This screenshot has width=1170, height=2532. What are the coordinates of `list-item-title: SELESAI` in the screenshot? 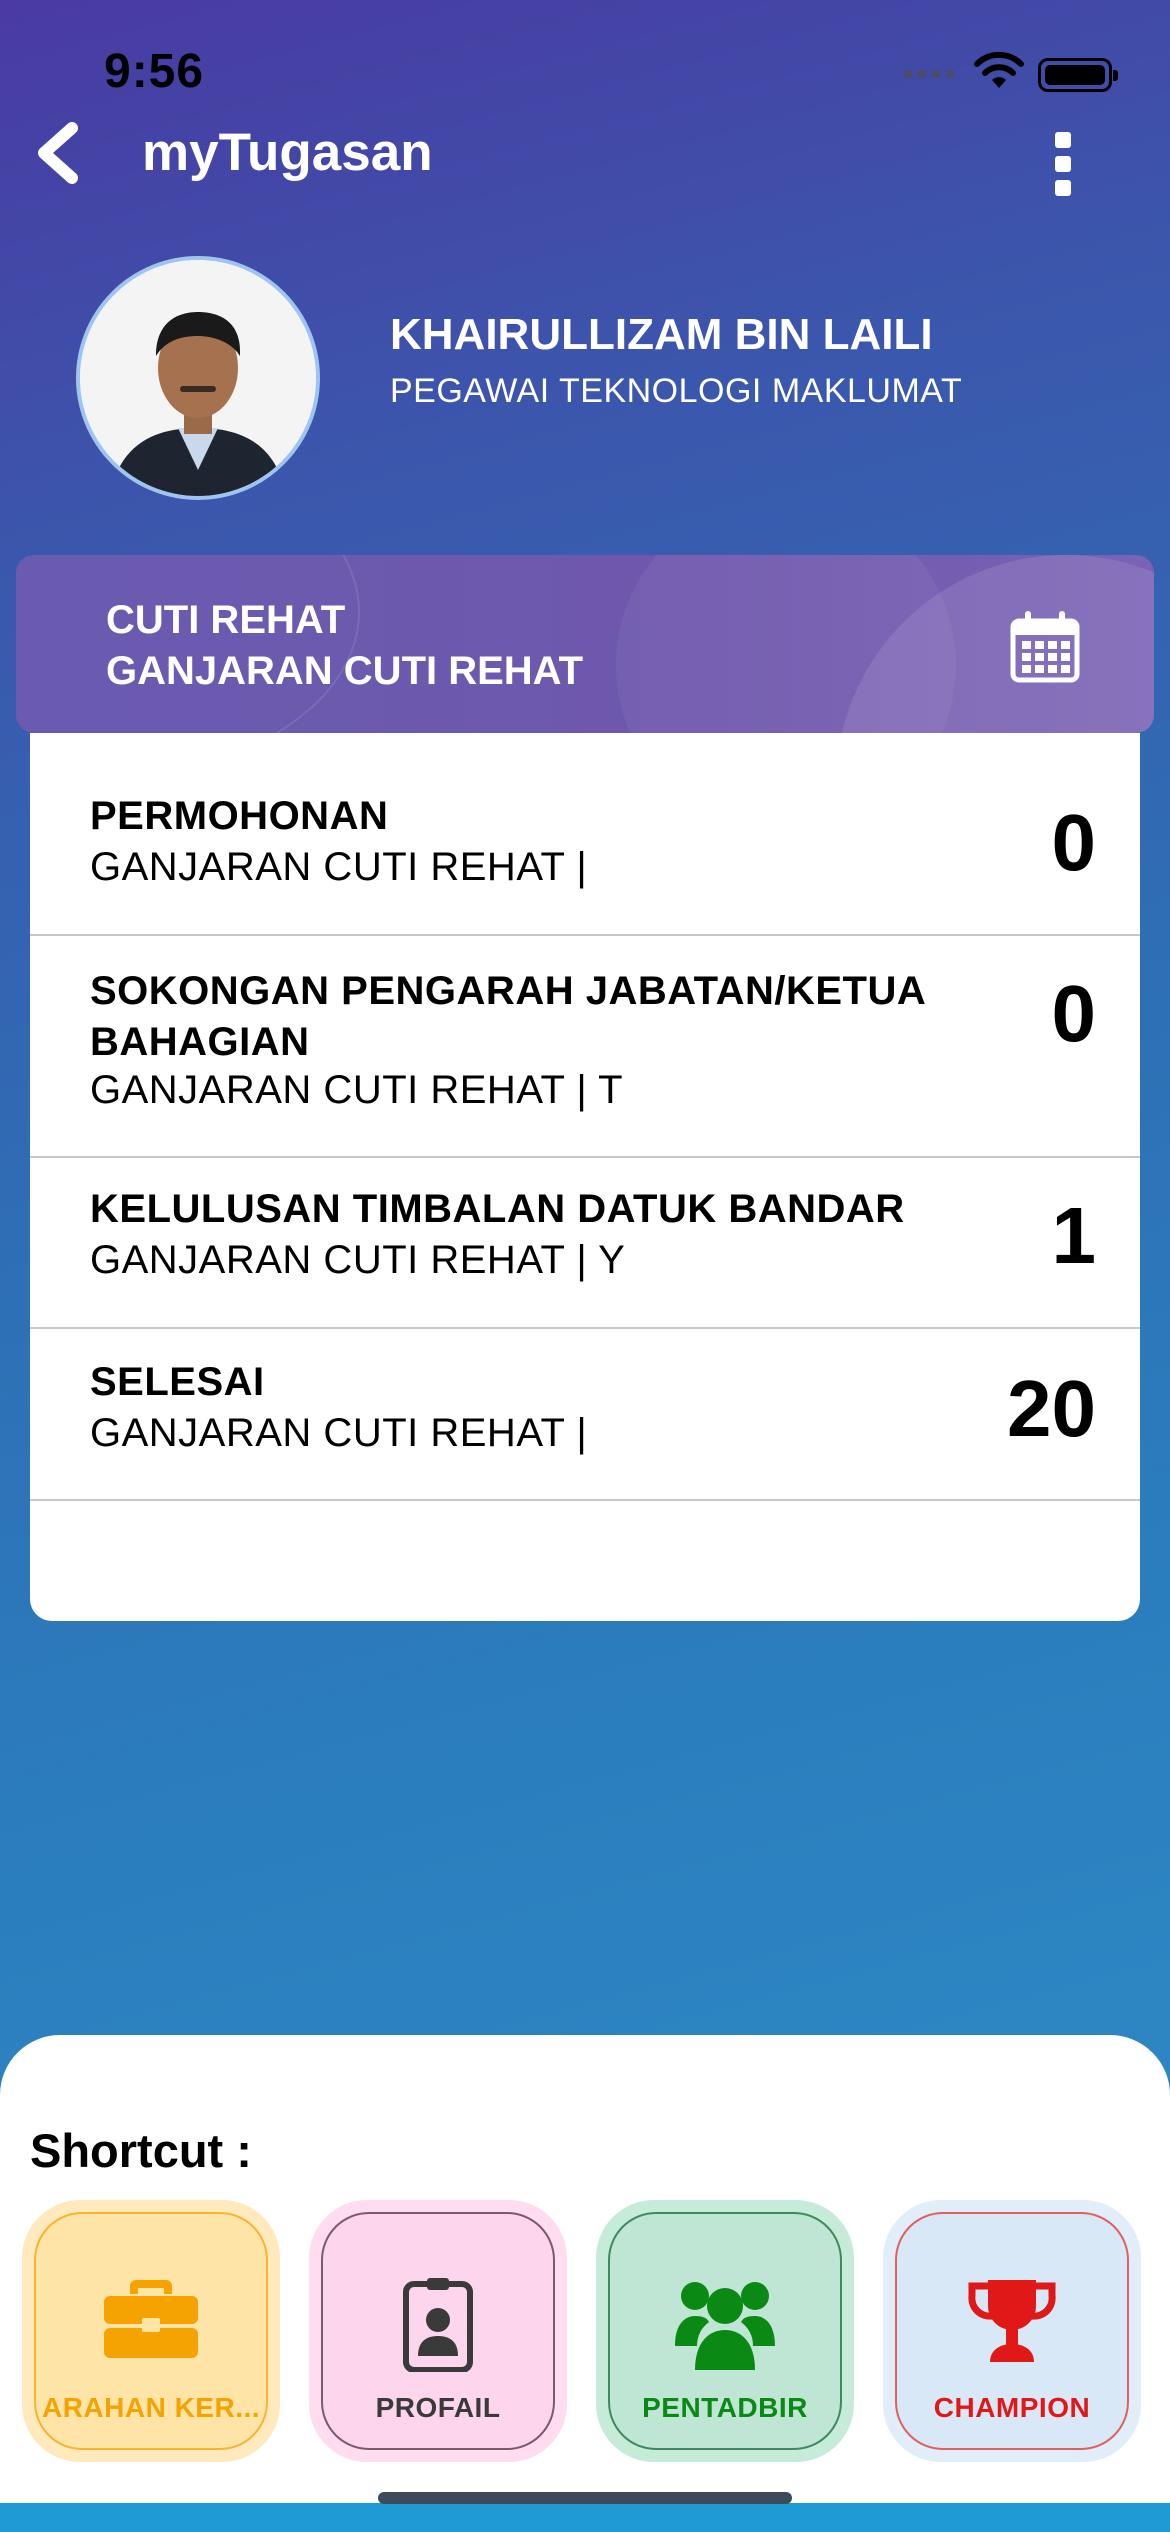 It's located at (177, 1382).